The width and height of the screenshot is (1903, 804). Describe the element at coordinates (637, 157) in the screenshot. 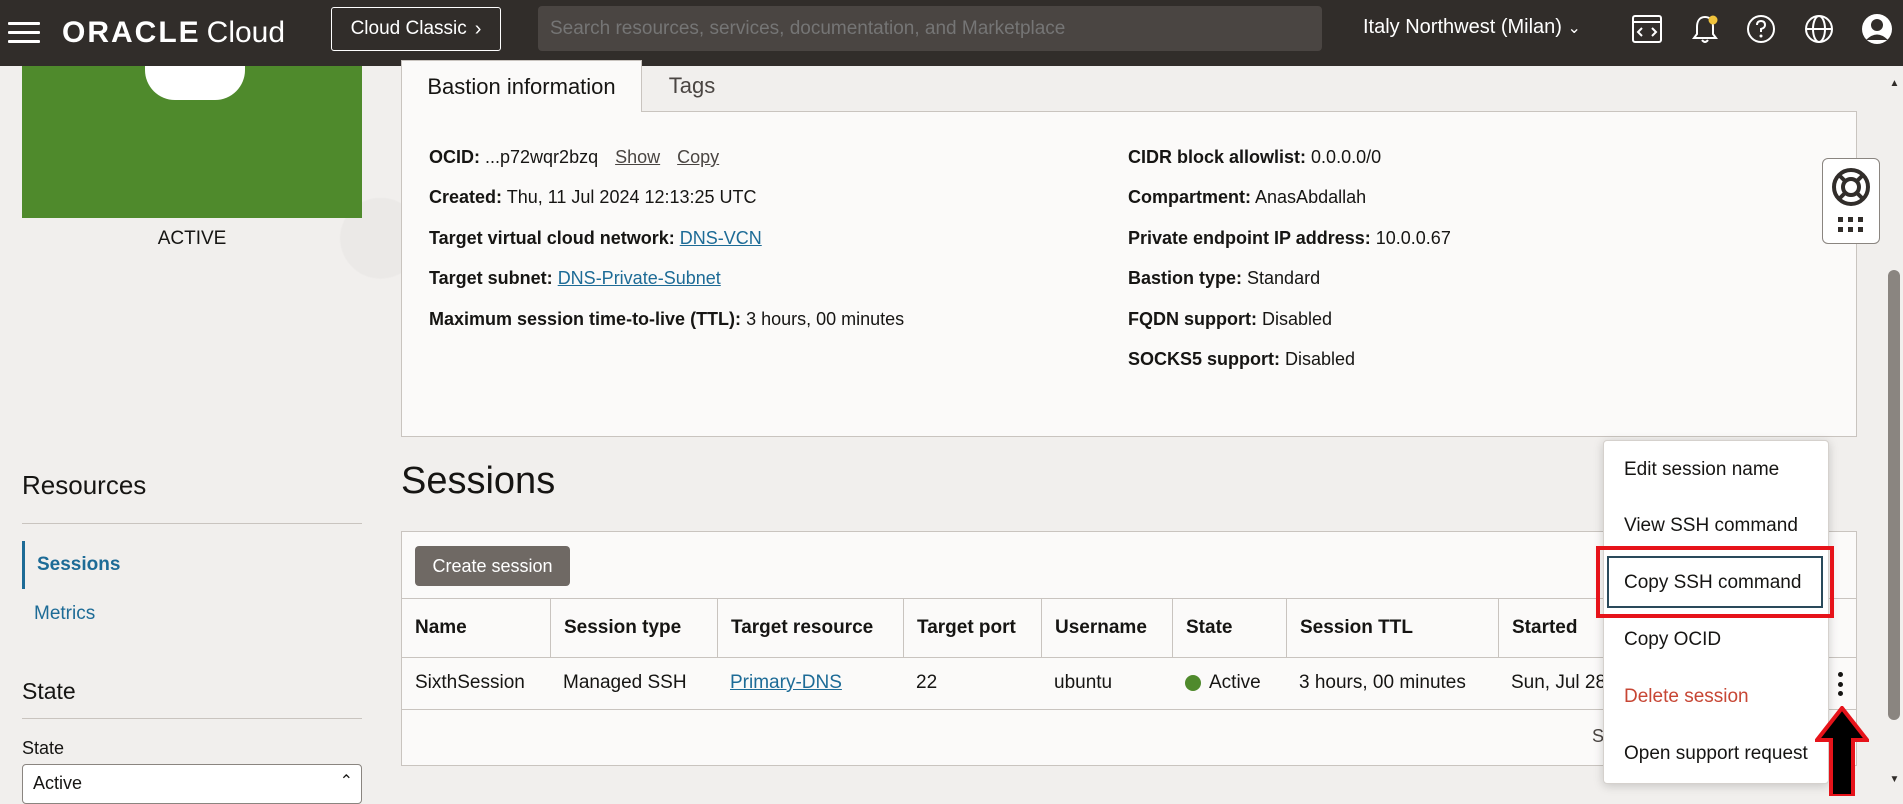

I see `ocid-show-link: Show` at that location.